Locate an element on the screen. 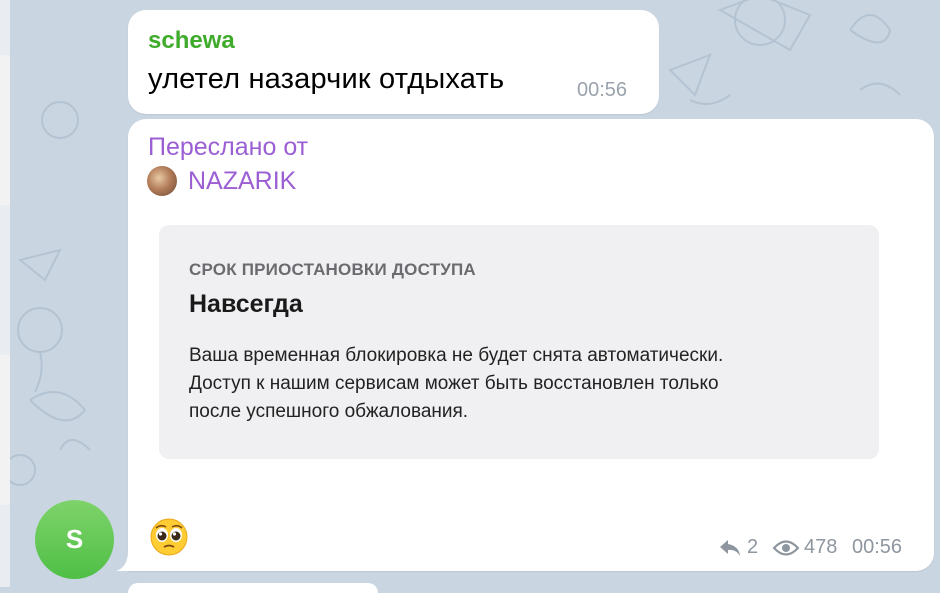  eye-icon is located at coordinates (786, 548).